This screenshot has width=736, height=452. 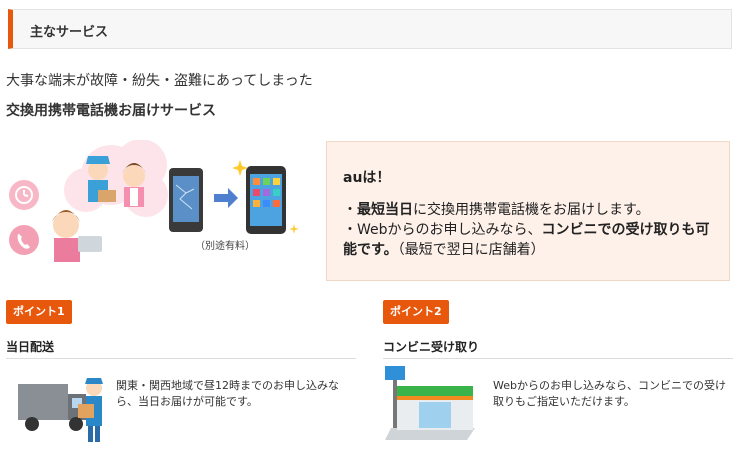 I want to click on price-note: （別途有料）, so click(x=225, y=246).